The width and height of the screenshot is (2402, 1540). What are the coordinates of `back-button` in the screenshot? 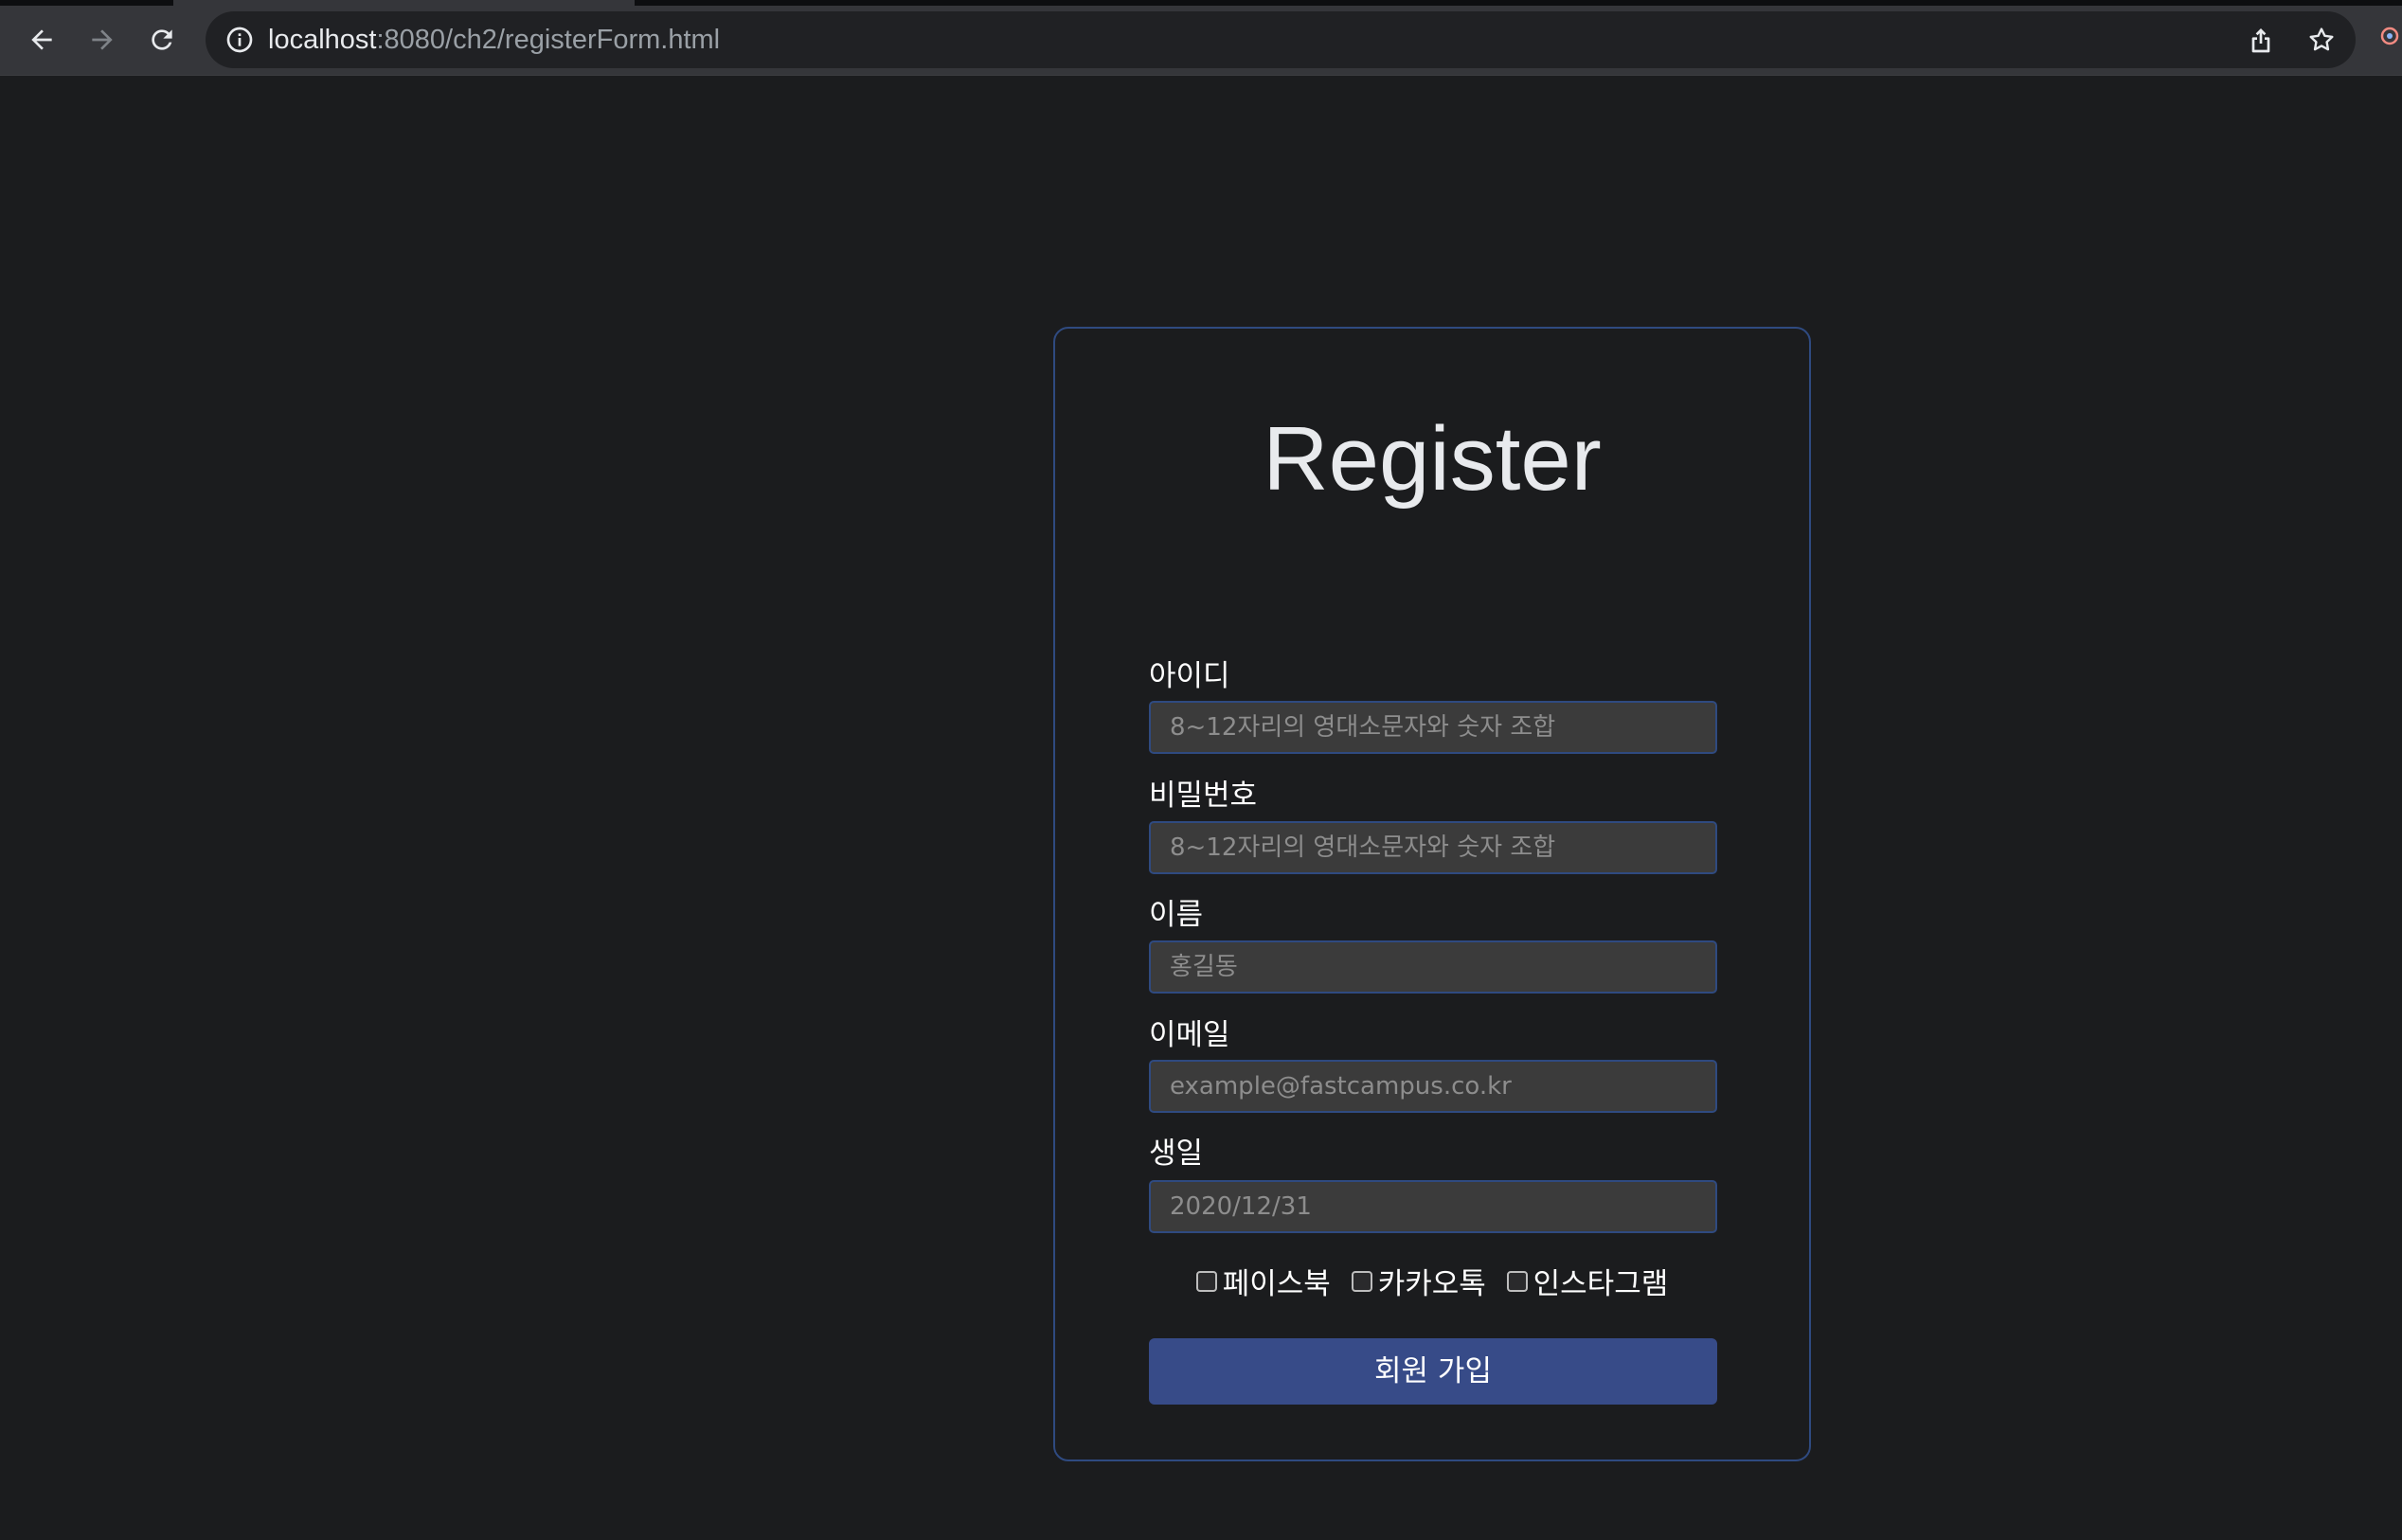 It's located at (41, 40).